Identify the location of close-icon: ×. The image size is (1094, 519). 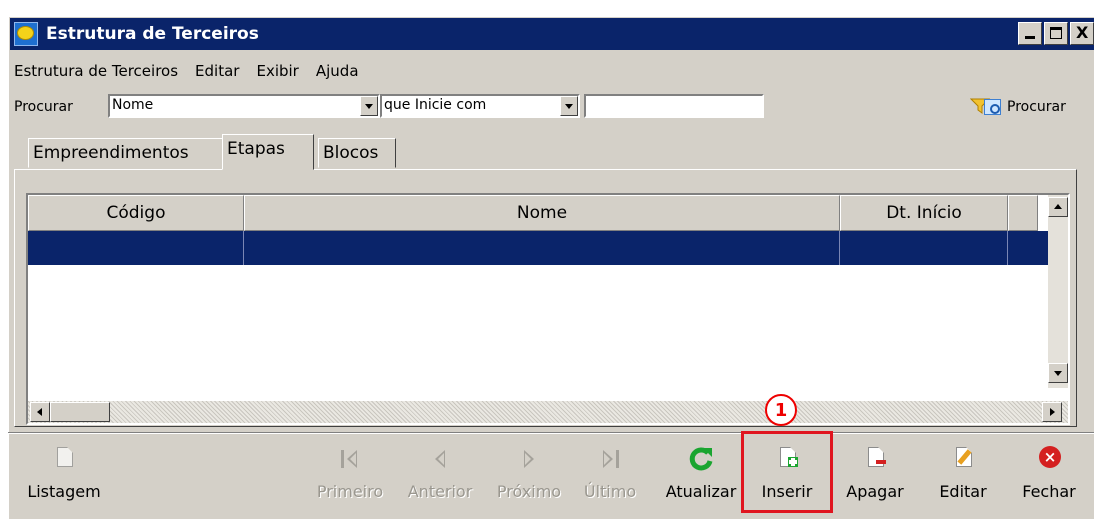
(1049, 459).